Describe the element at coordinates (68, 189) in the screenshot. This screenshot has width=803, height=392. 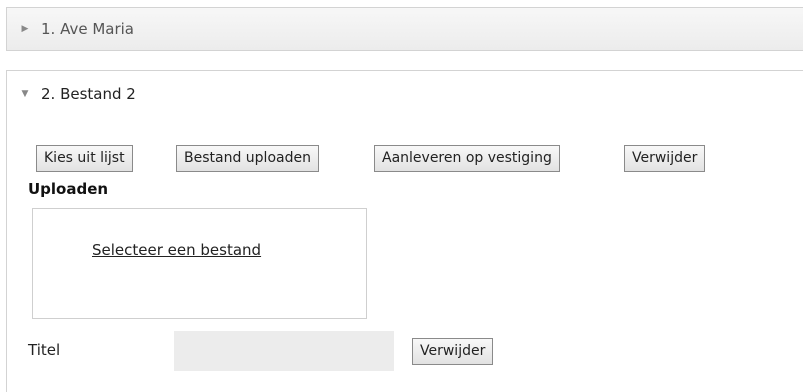
I see `upload-heading: Uploaden` at that location.